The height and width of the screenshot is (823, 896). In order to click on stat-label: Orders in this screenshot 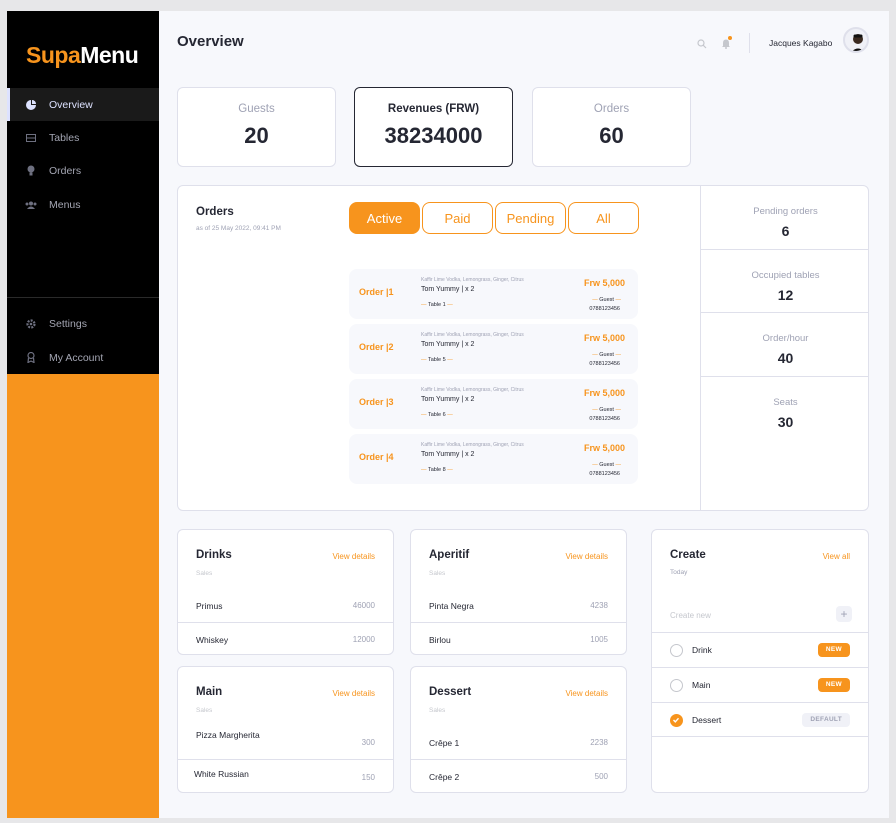, I will do `click(611, 109)`.